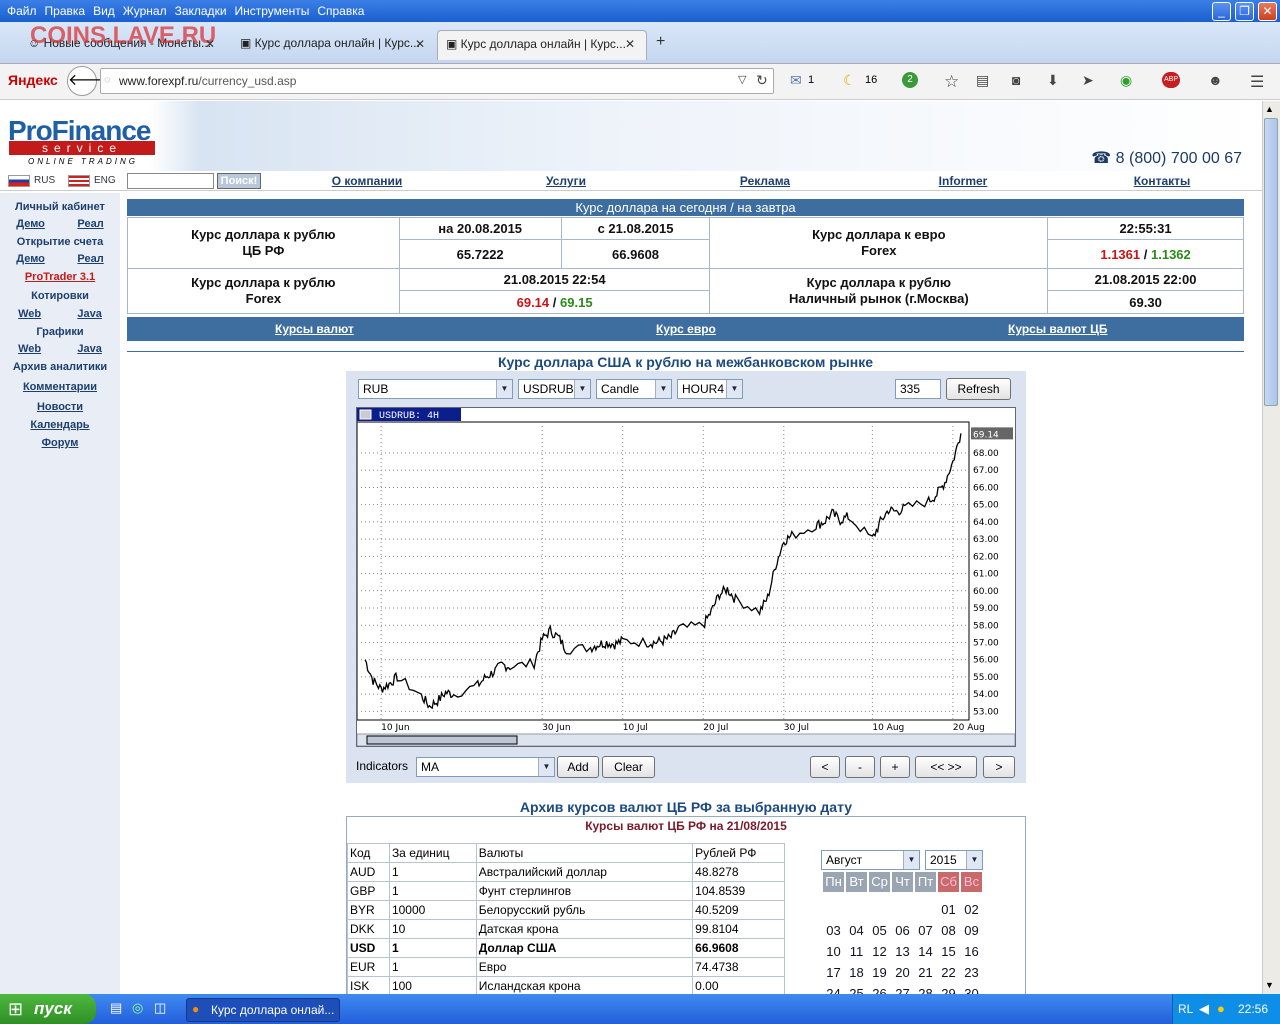 The height and width of the screenshot is (1024, 1280). I want to click on quicklaunch-torrent-icon: ◎, so click(137, 1008).